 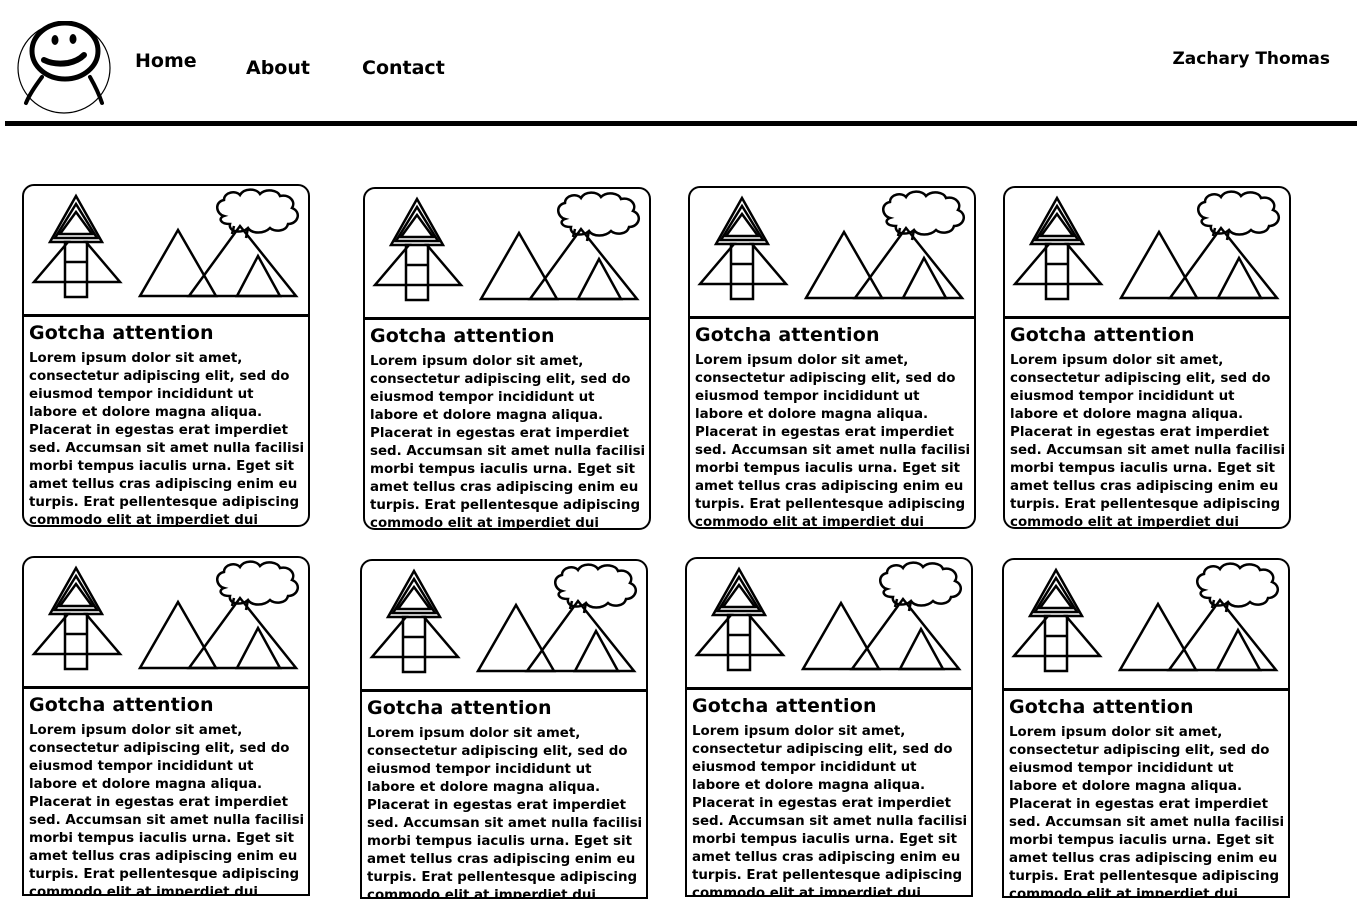 I want to click on nav-contact-link: Contact, so click(x=403, y=68).